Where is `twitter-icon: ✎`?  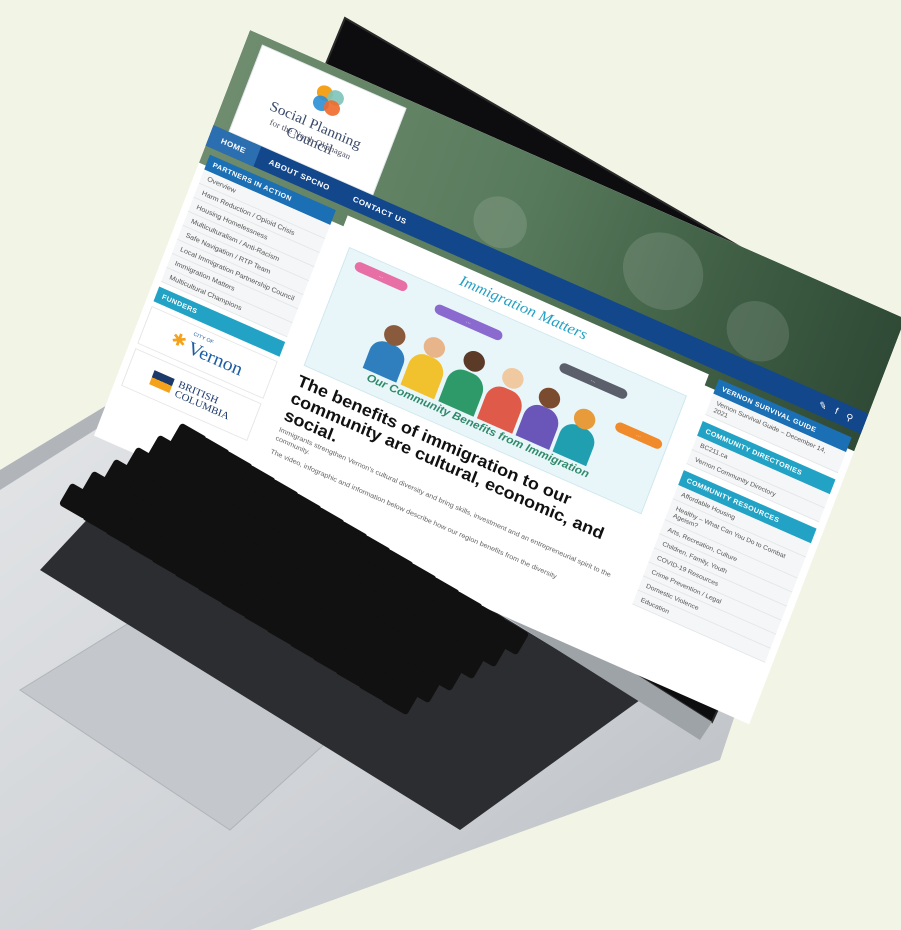
twitter-icon: ✎ is located at coordinates (823, 406).